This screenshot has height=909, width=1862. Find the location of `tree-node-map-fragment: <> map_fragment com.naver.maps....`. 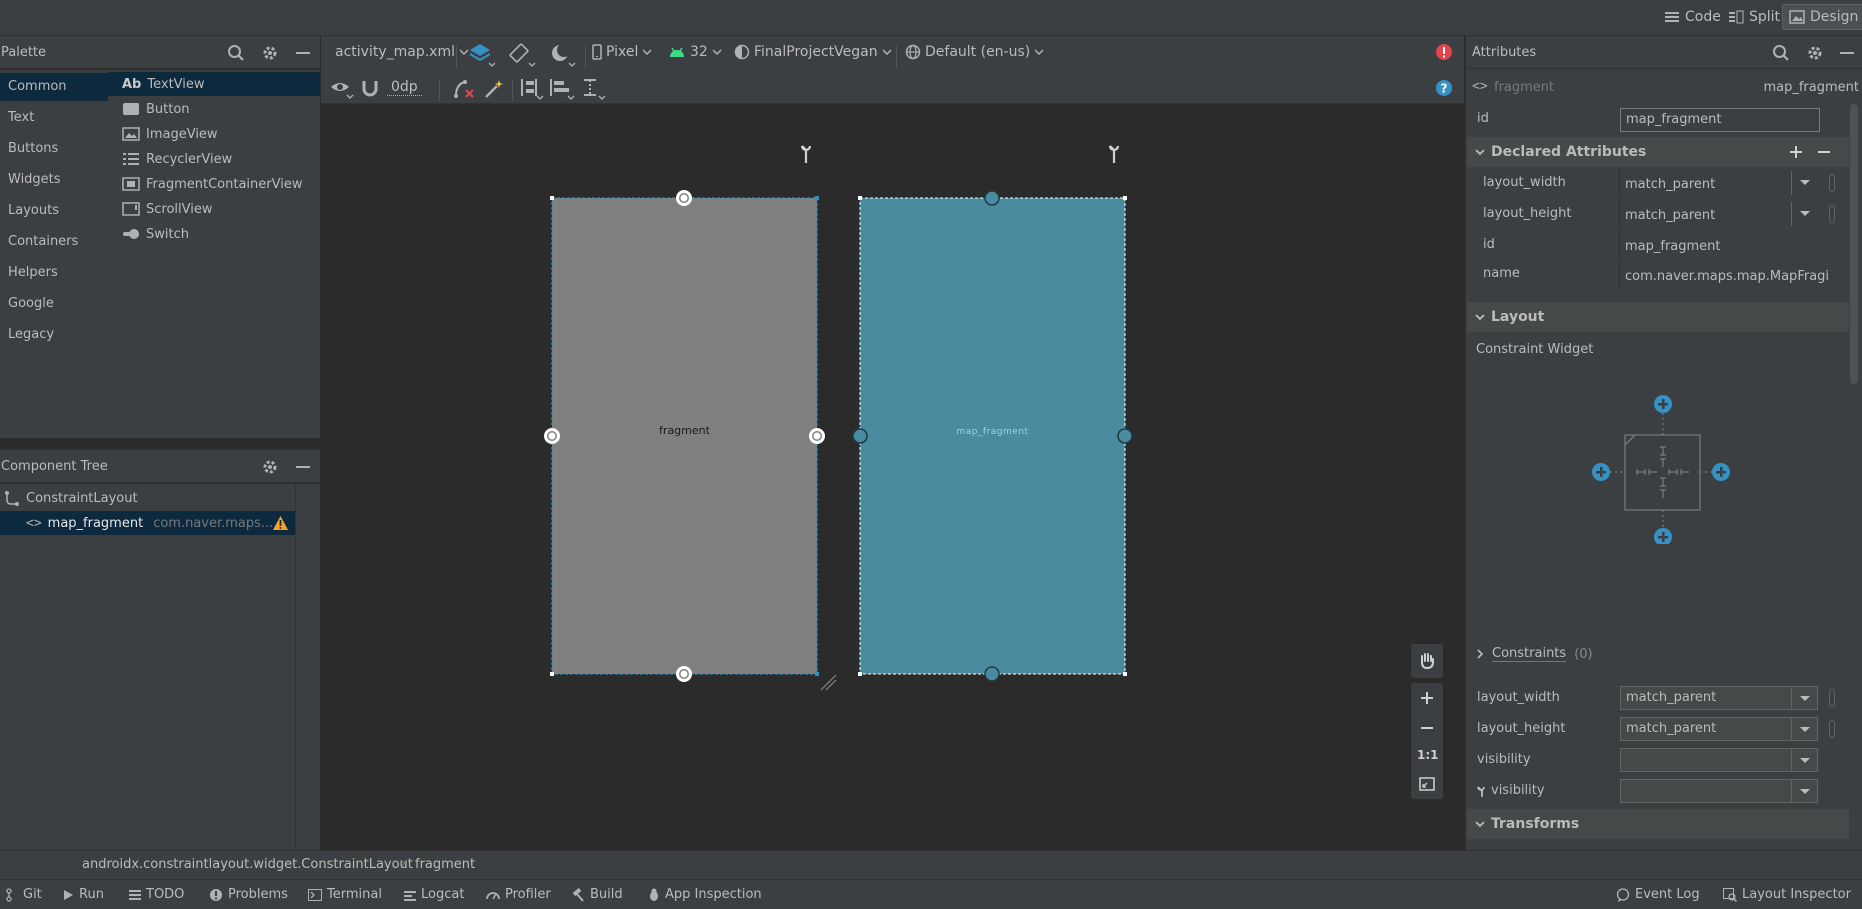

tree-node-map-fragment: <> map_fragment com.naver.maps.... is located at coordinates (148, 523).